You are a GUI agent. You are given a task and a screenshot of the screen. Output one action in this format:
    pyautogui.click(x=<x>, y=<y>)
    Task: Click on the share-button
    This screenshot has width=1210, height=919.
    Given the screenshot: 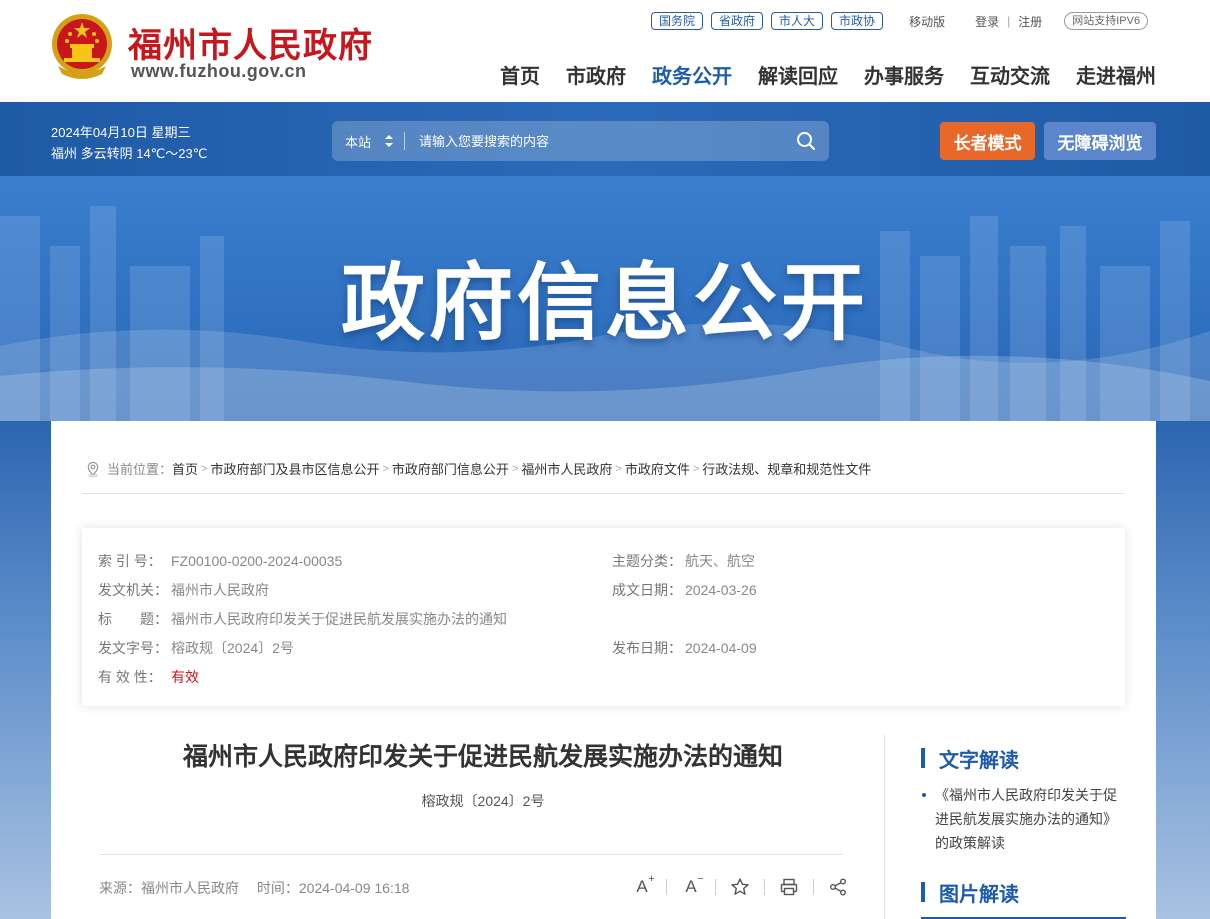 What is the action you would take?
    pyautogui.click(x=838, y=887)
    